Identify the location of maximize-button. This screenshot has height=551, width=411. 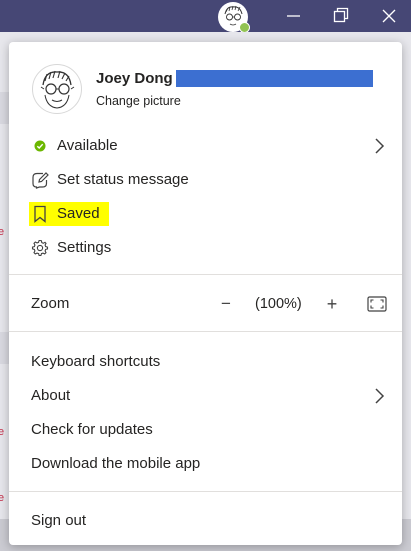
(341, 16).